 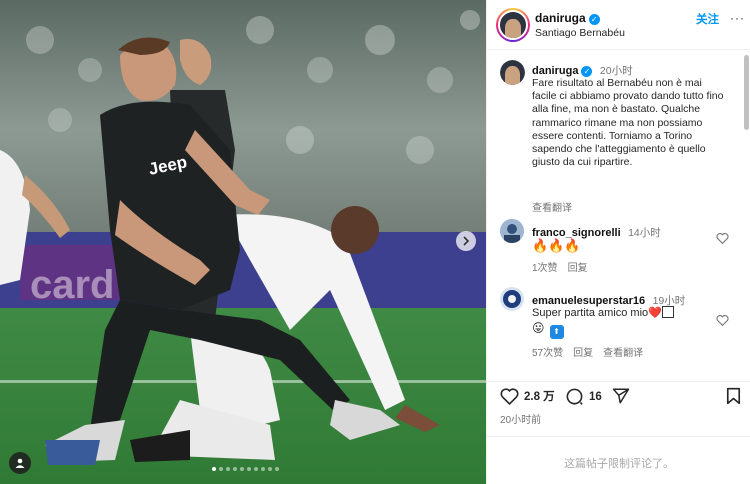 I want to click on caption-translate-link: 查看翻译, so click(x=552, y=206).